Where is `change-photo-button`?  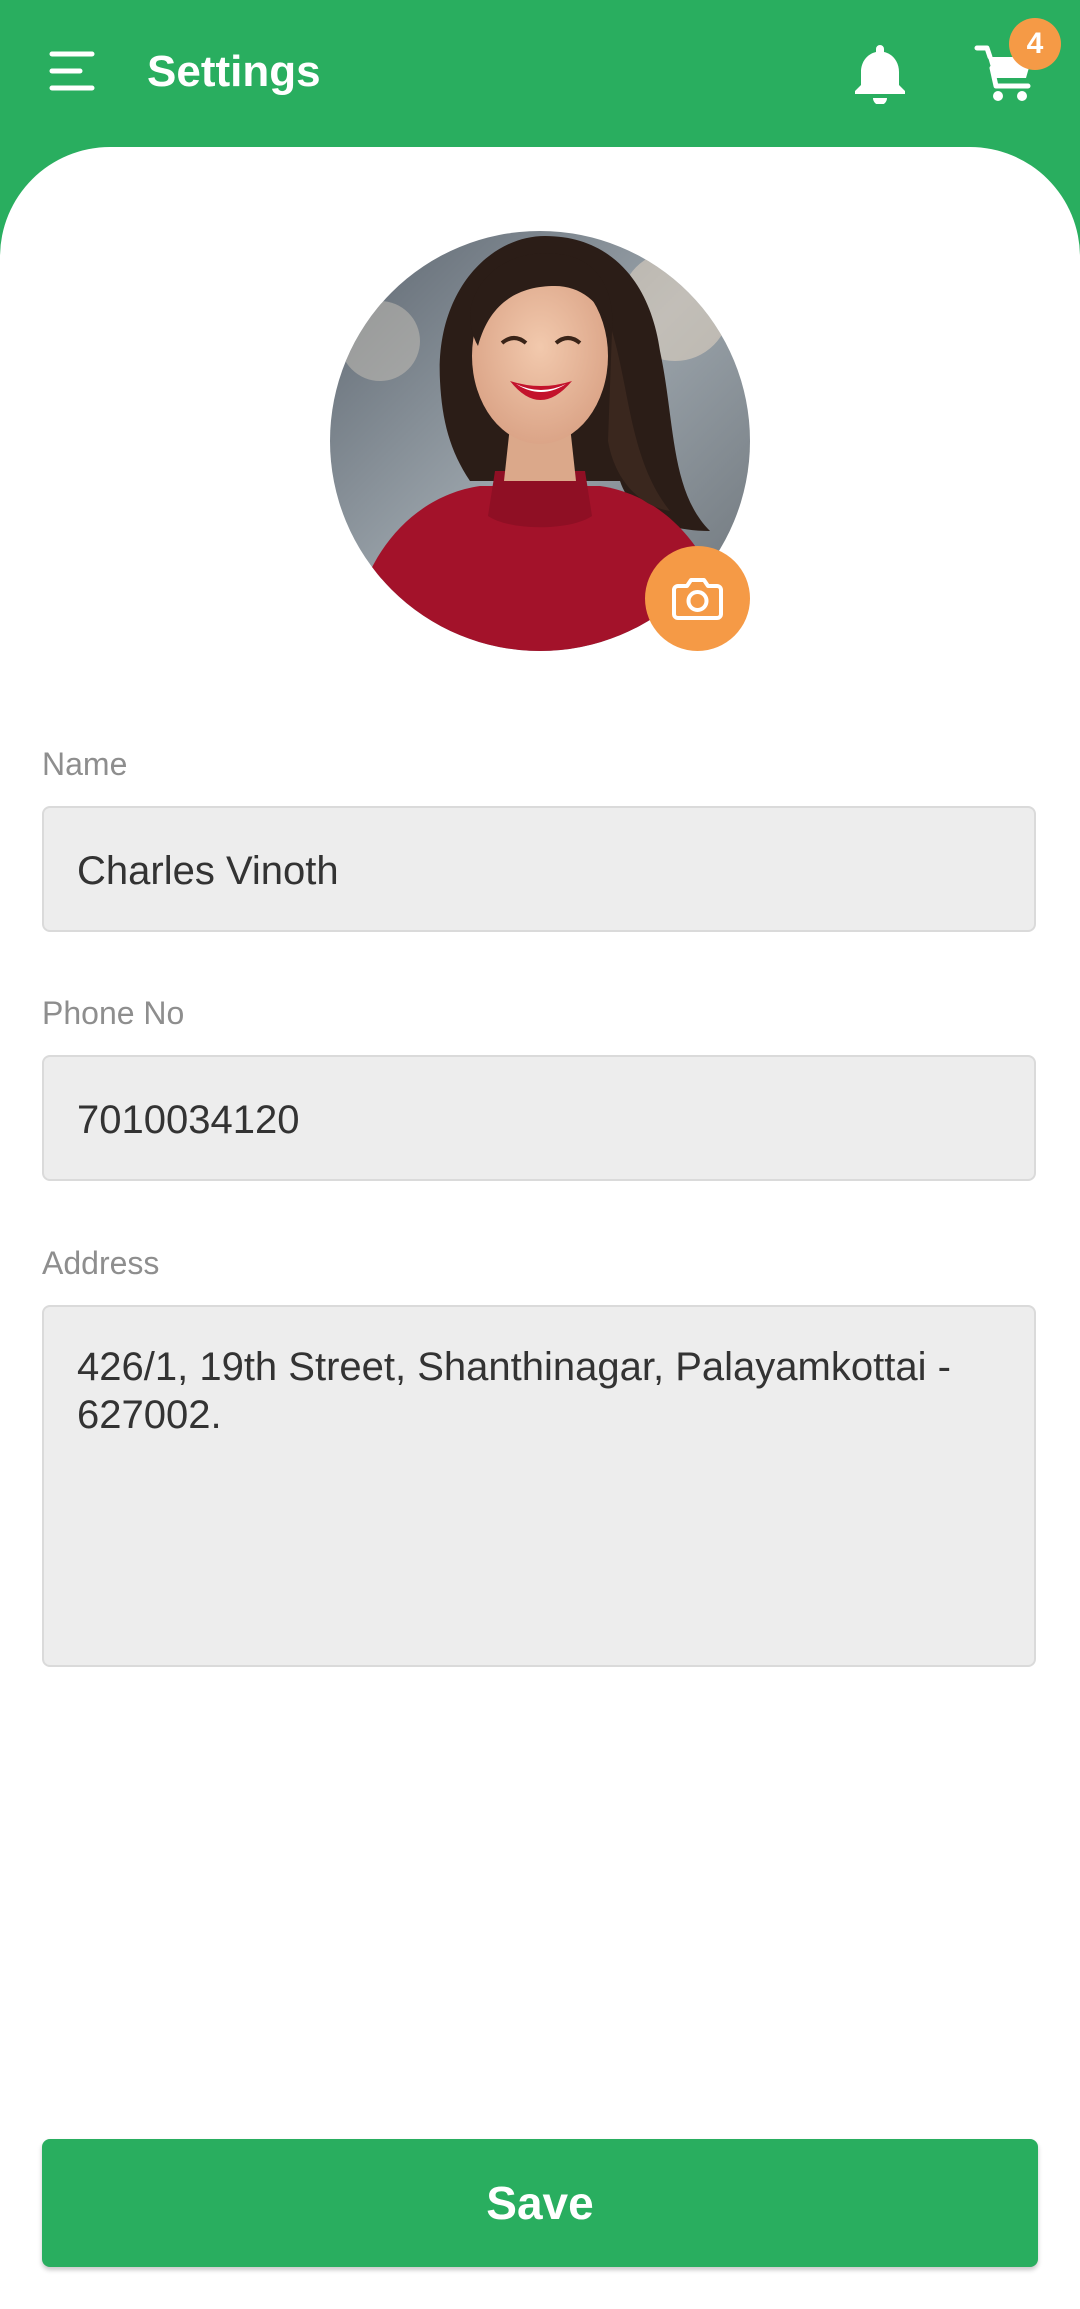
change-photo-button is located at coordinates (697, 598).